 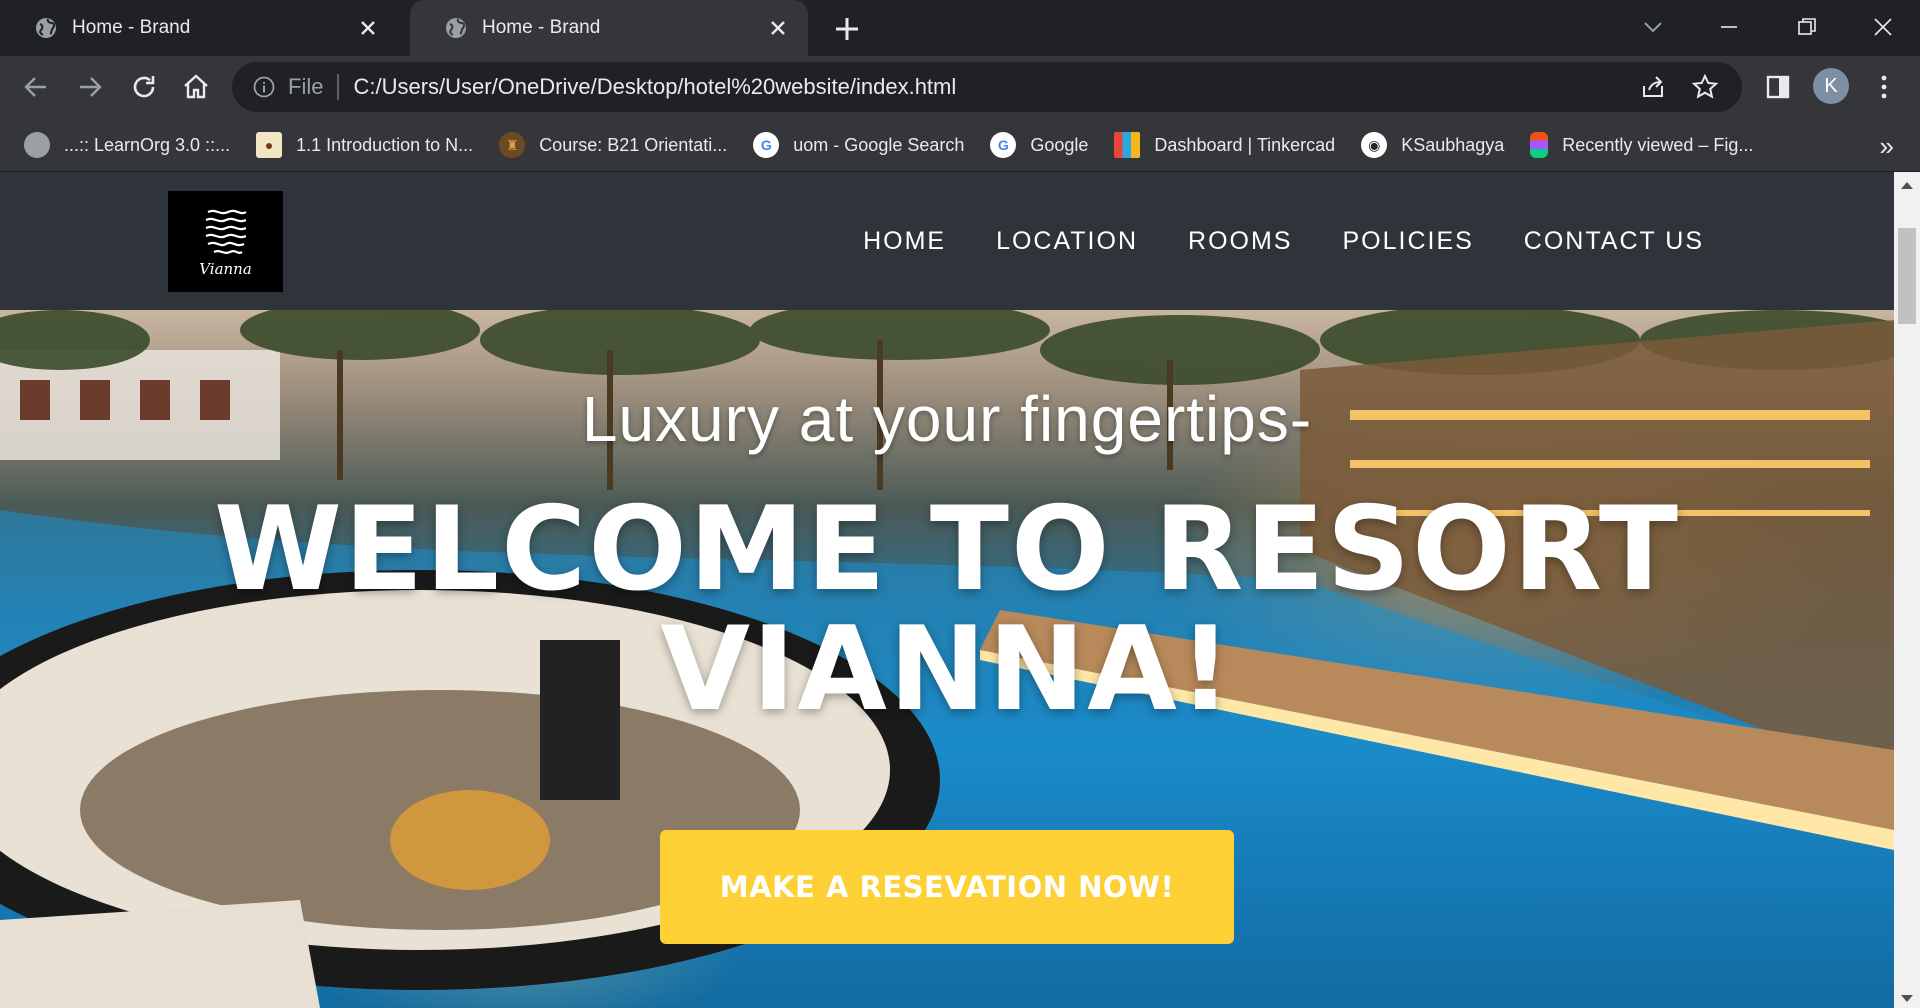 What do you see at coordinates (1539, 145) in the screenshot?
I see `figma-icon` at bounding box center [1539, 145].